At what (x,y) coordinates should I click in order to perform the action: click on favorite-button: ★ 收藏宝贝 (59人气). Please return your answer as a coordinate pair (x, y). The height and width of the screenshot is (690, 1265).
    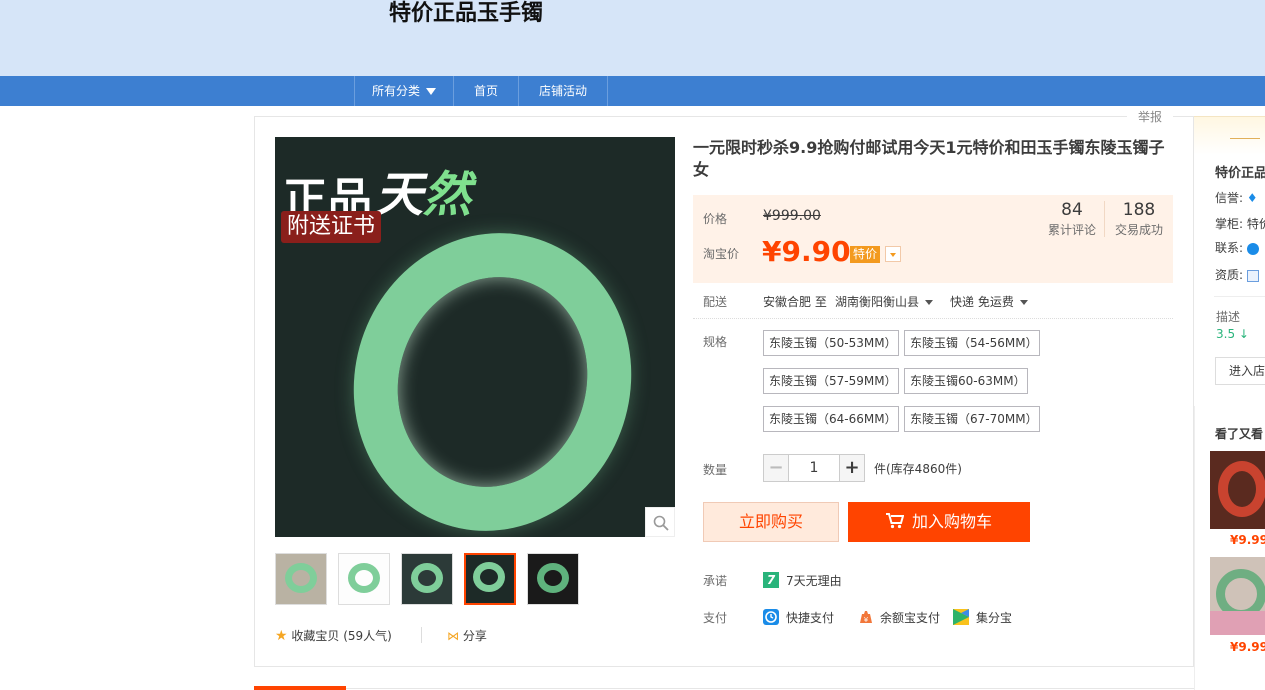
    Looking at the image, I should click on (333, 635).